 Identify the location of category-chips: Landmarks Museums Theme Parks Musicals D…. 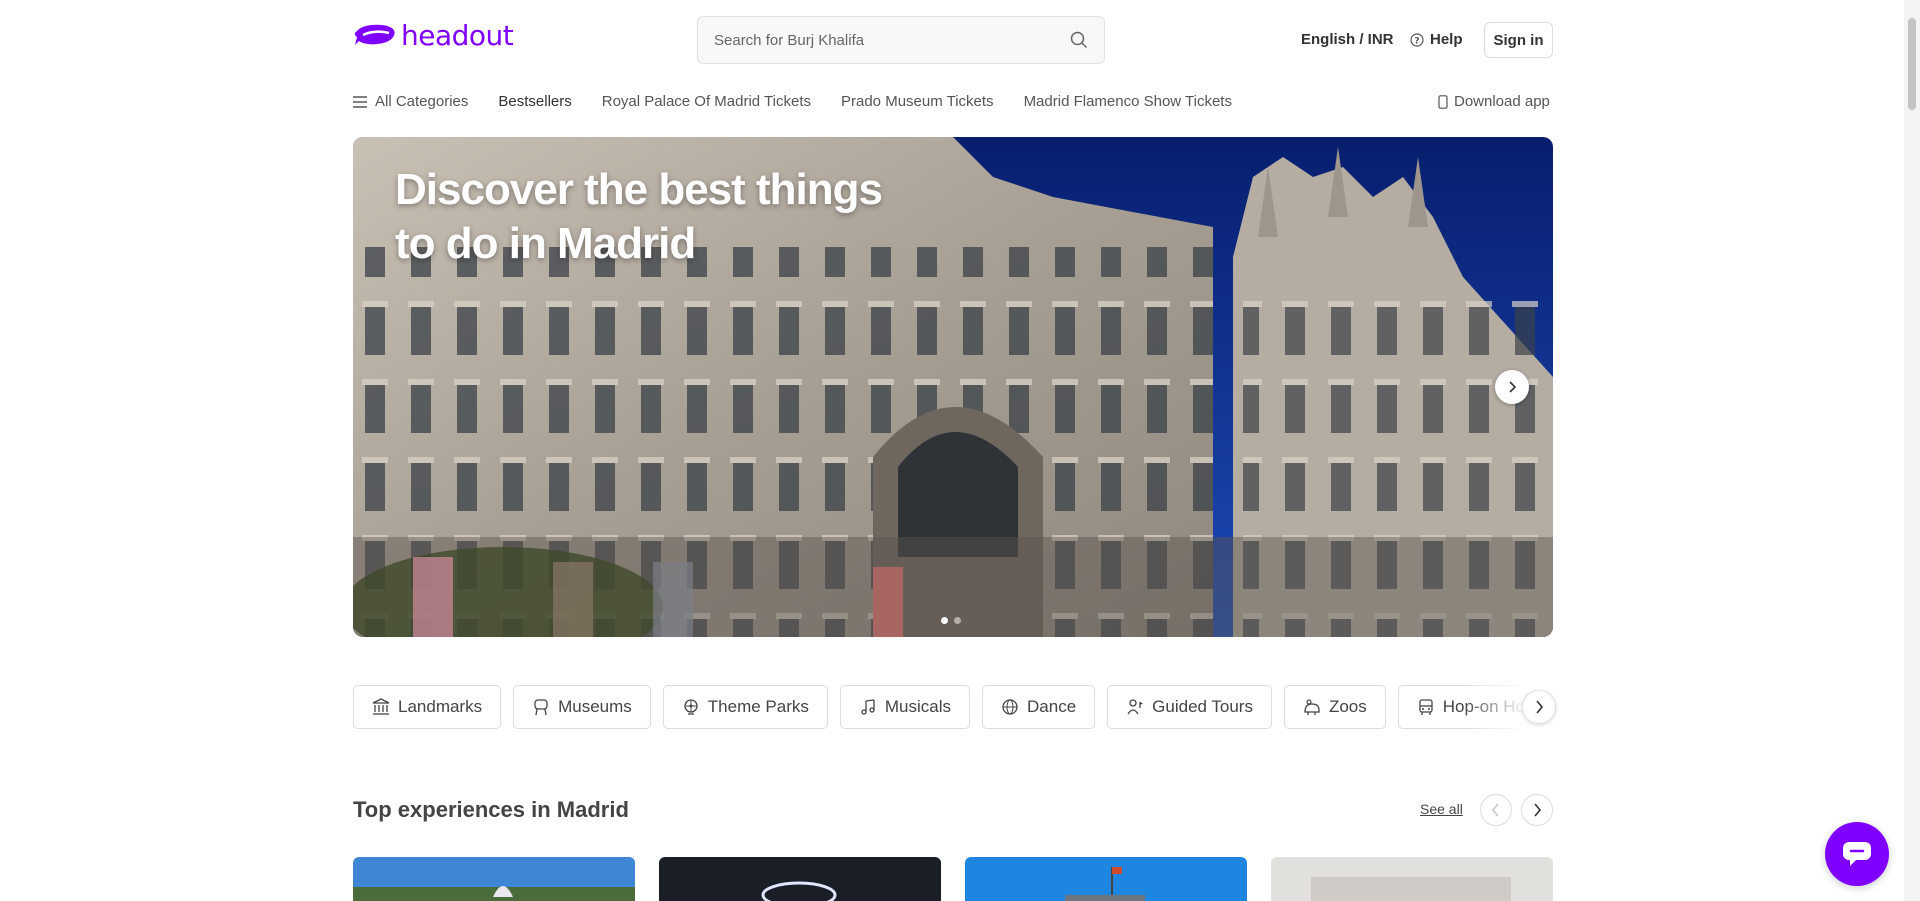
(953, 707).